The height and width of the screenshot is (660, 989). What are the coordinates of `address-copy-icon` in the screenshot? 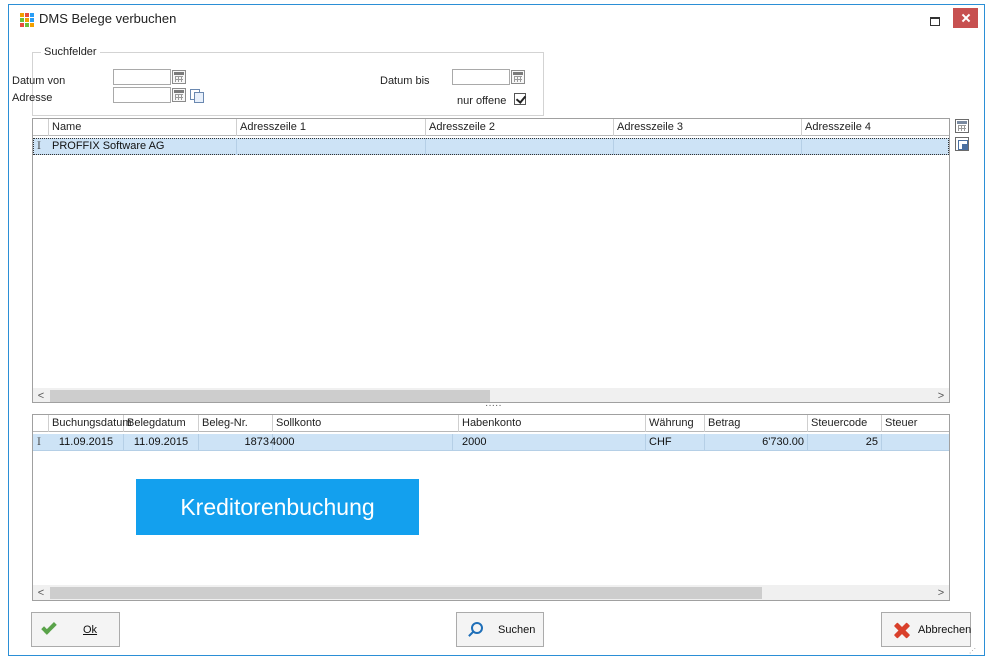 It's located at (196, 95).